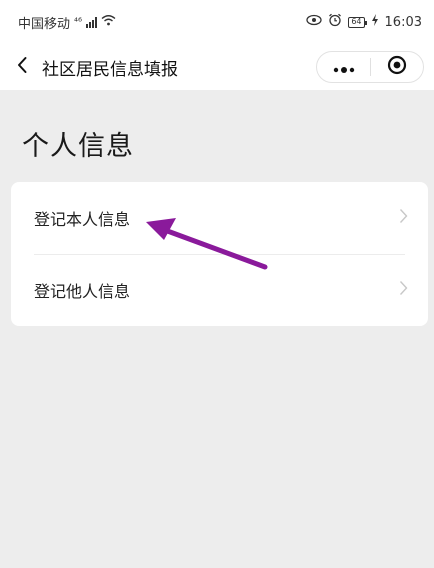 The width and height of the screenshot is (434, 568). I want to click on carrier-name: 中国移动, so click(44, 24).